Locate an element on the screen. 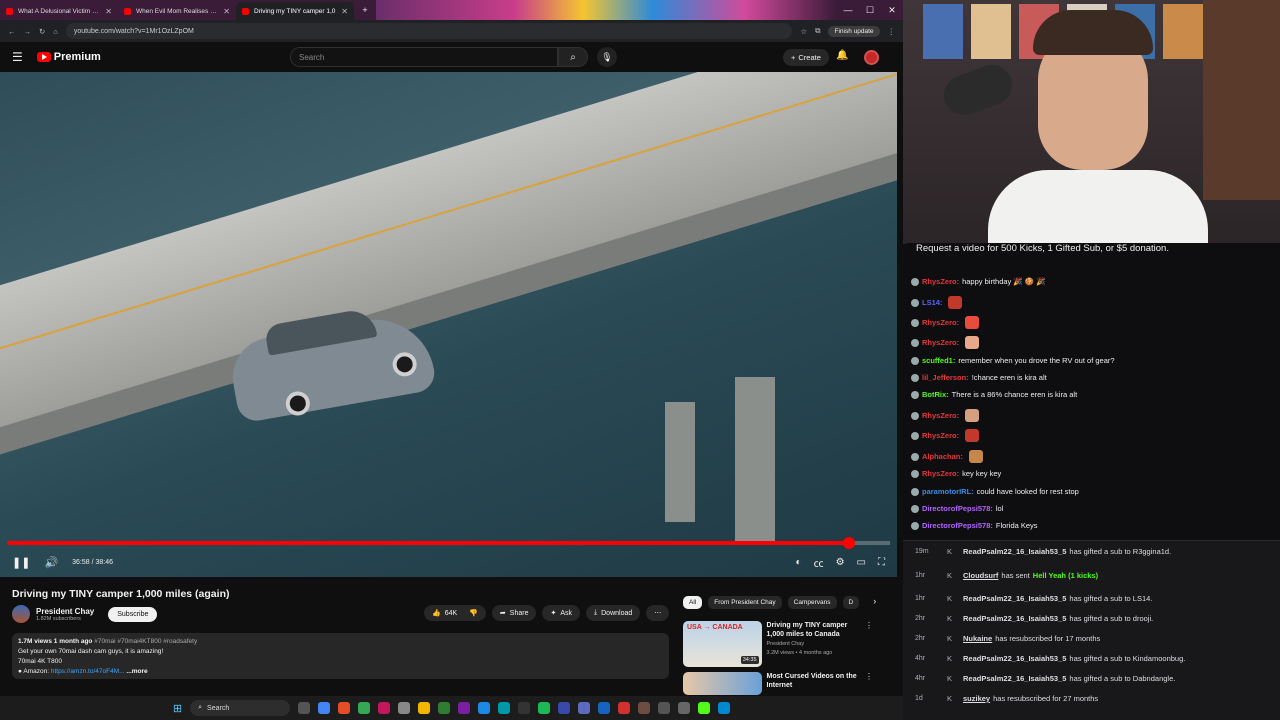  back-icon: ← is located at coordinates (12, 31).